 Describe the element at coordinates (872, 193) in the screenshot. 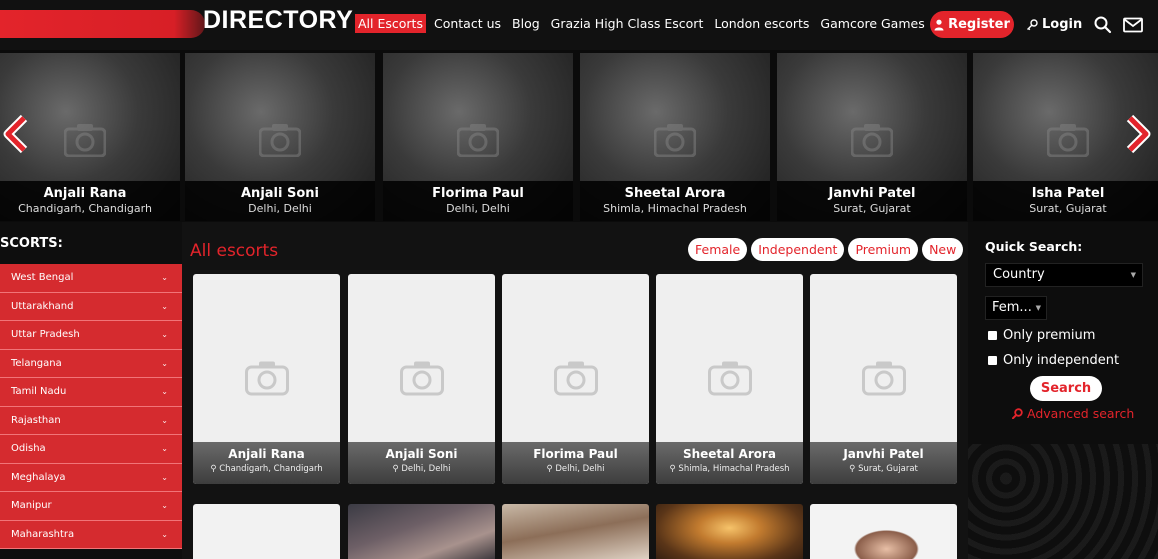

I see `carousel-name: Janvhi Patel` at that location.